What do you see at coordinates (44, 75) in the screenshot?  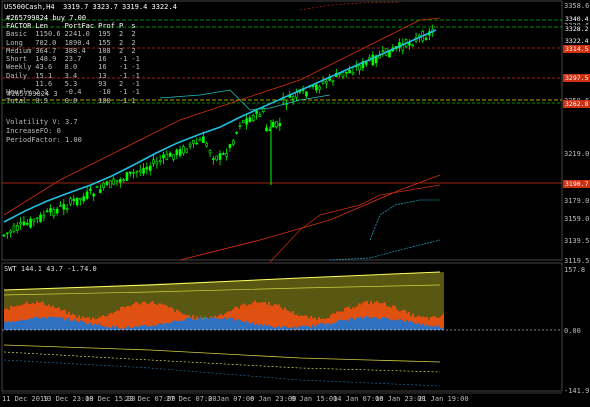 I see `stats-cell: 15.1` at bounding box center [44, 75].